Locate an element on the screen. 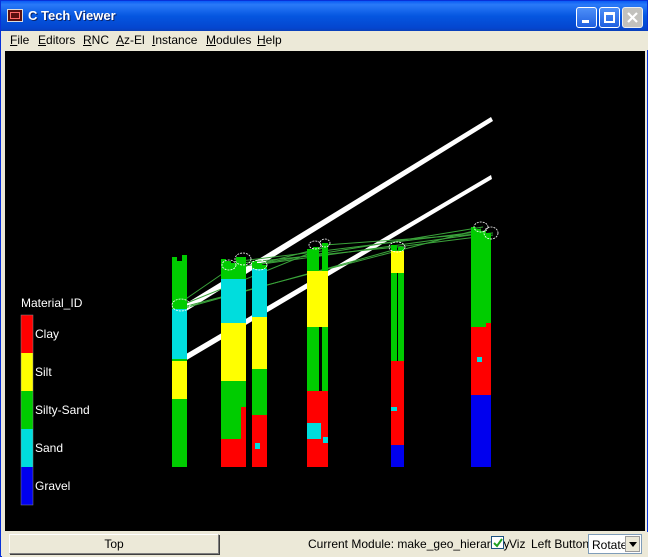  legend-swatch-sand is located at coordinates (27, 448).